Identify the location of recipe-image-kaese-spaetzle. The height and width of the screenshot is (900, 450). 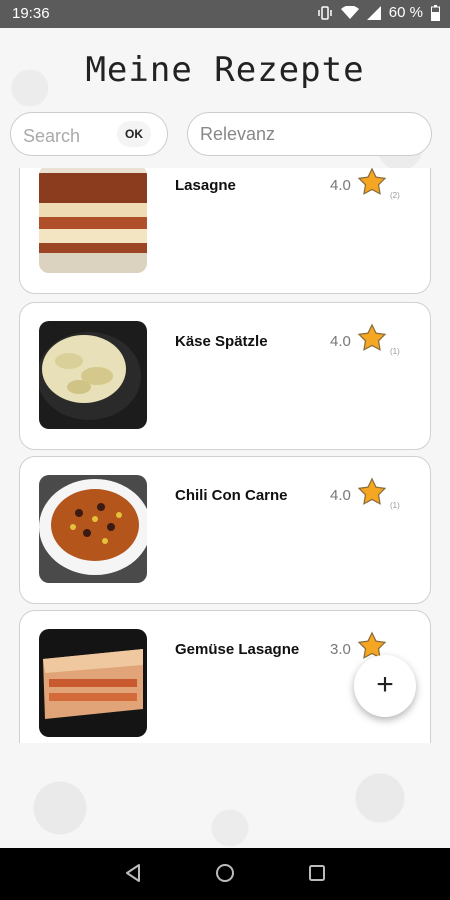
(93, 375).